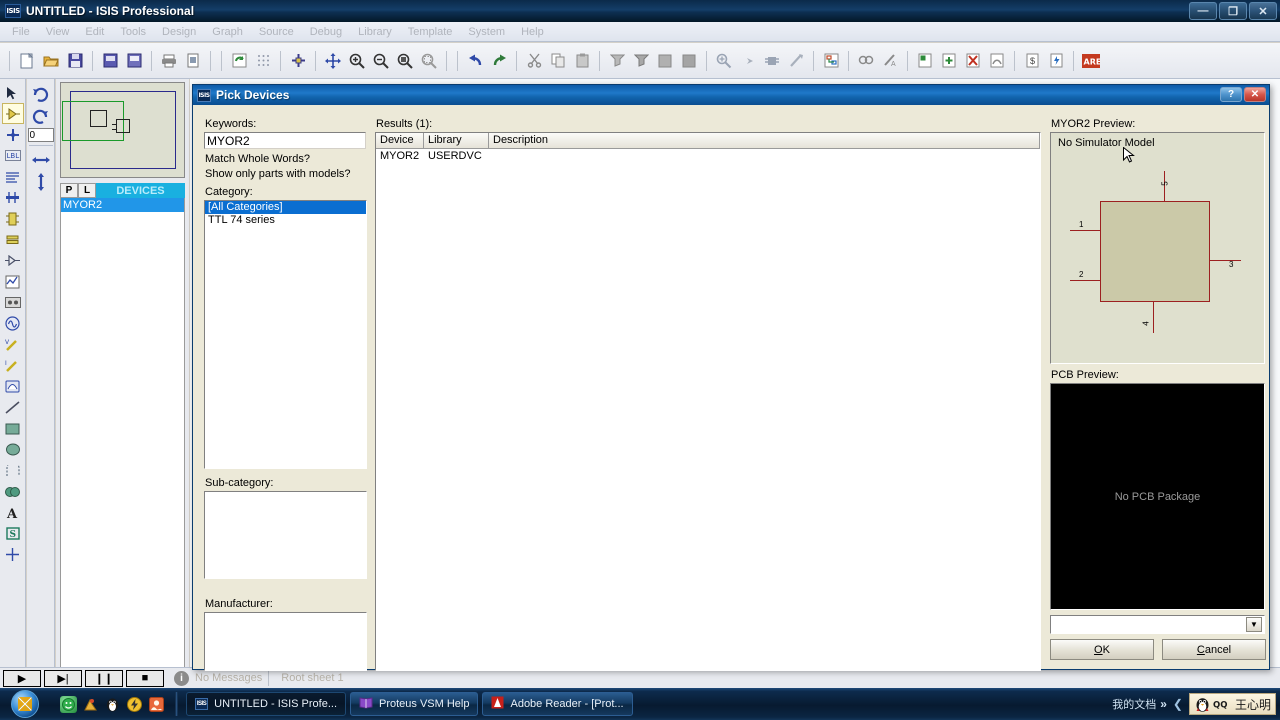 The width and height of the screenshot is (1280, 720). I want to click on menu-item-design: Design, so click(179, 32).